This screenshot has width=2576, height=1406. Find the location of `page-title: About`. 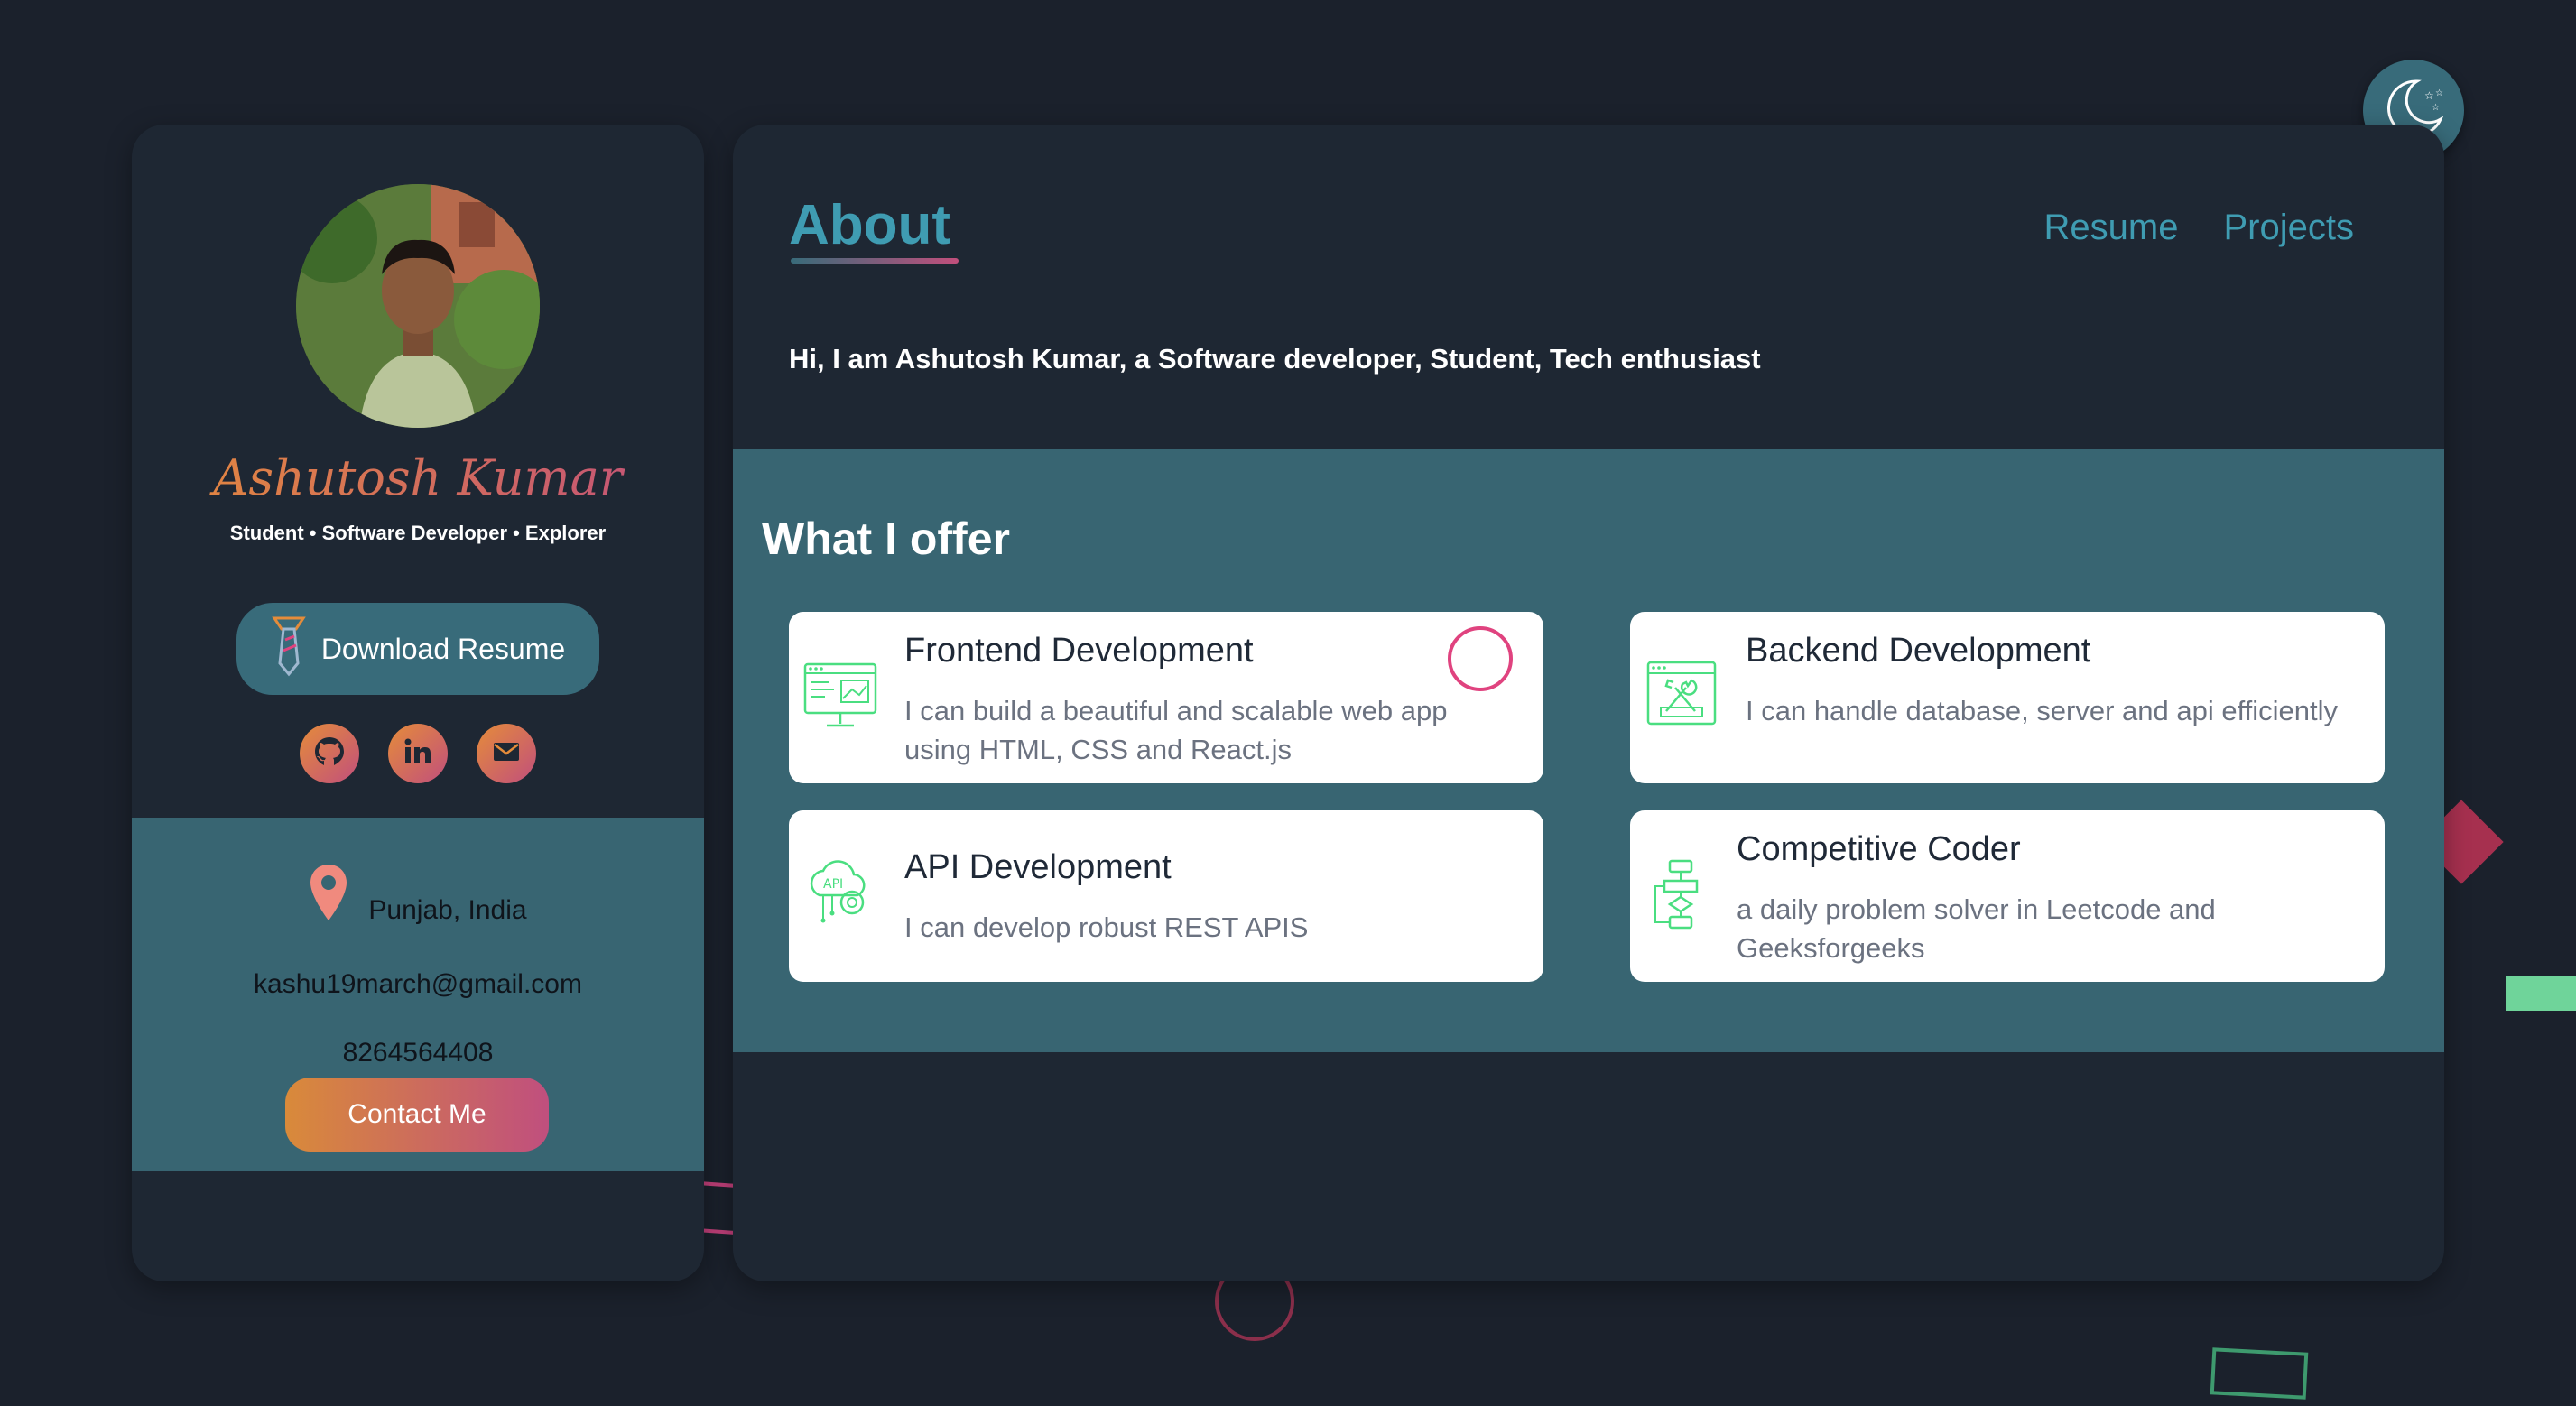

page-title: About is located at coordinates (870, 225).